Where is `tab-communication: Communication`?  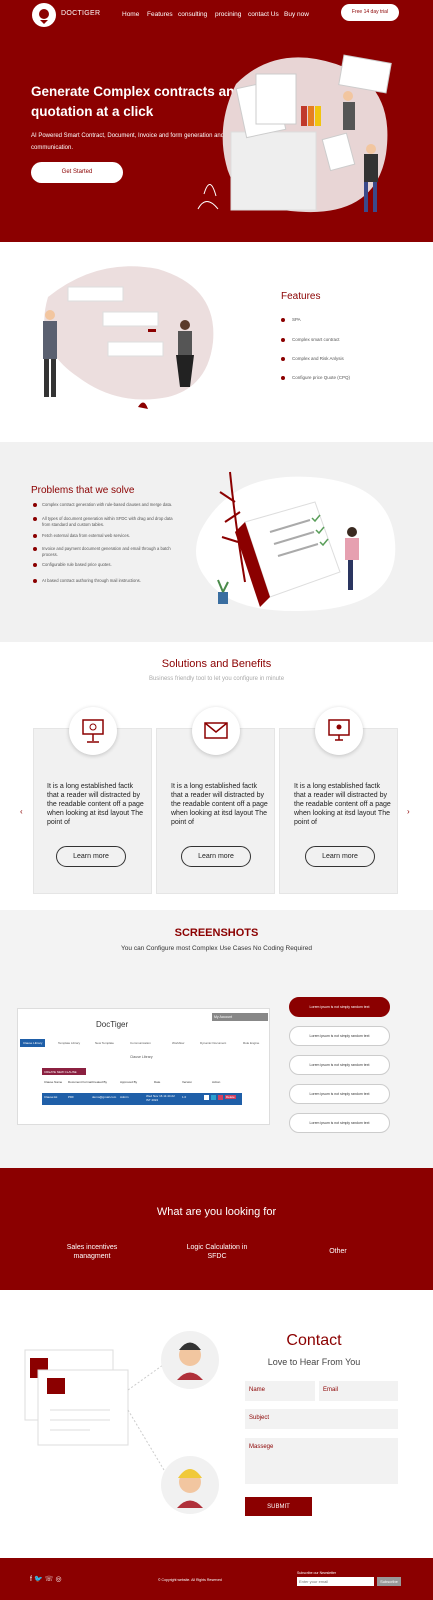 tab-communication: Communication is located at coordinates (140, 1043).